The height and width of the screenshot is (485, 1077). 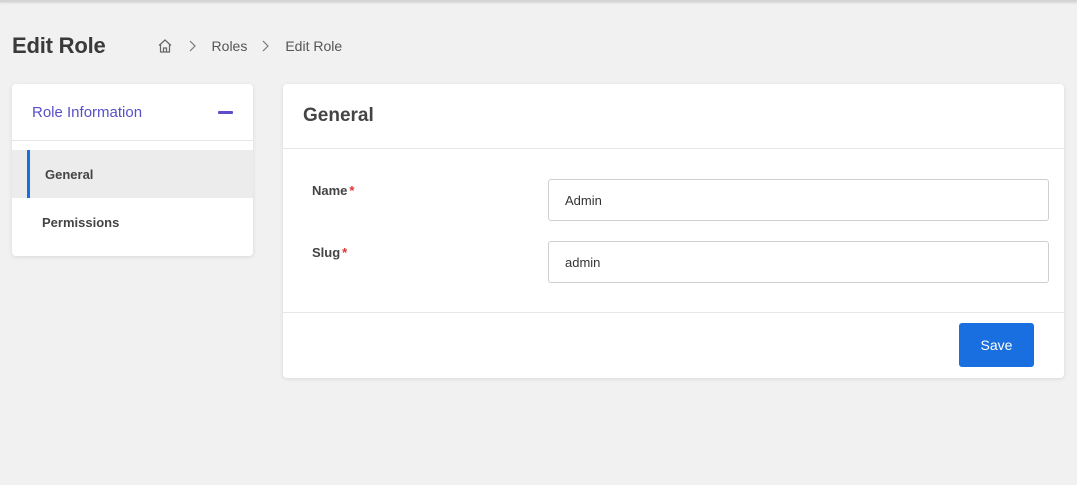 I want to click on home-icon, so click(x=165, y=46).